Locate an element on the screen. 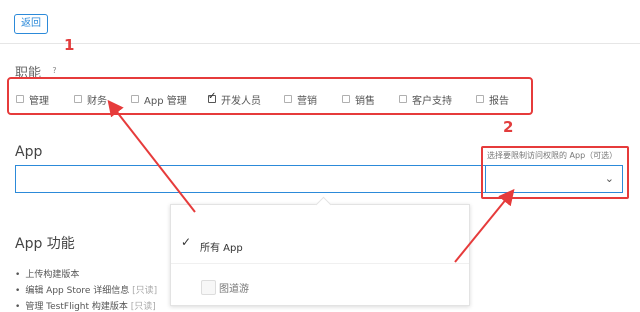 The width and height of the screenshot is (640, 312). role-checkbox-marketing: 营销 is located at coordinates (300, 100).